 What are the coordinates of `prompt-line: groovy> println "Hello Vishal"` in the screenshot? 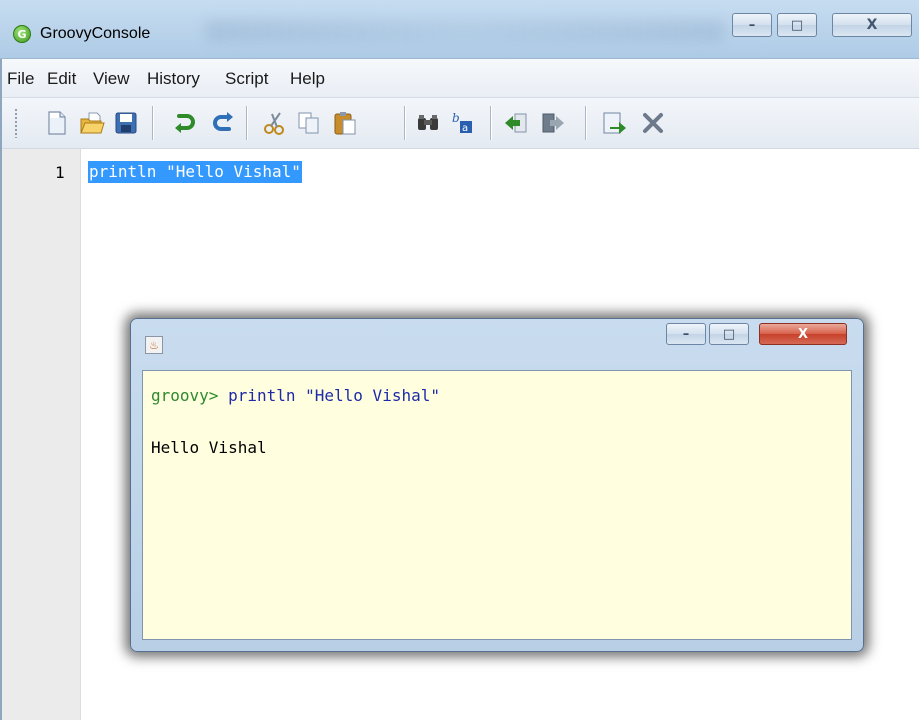 It's located at (295, 395).